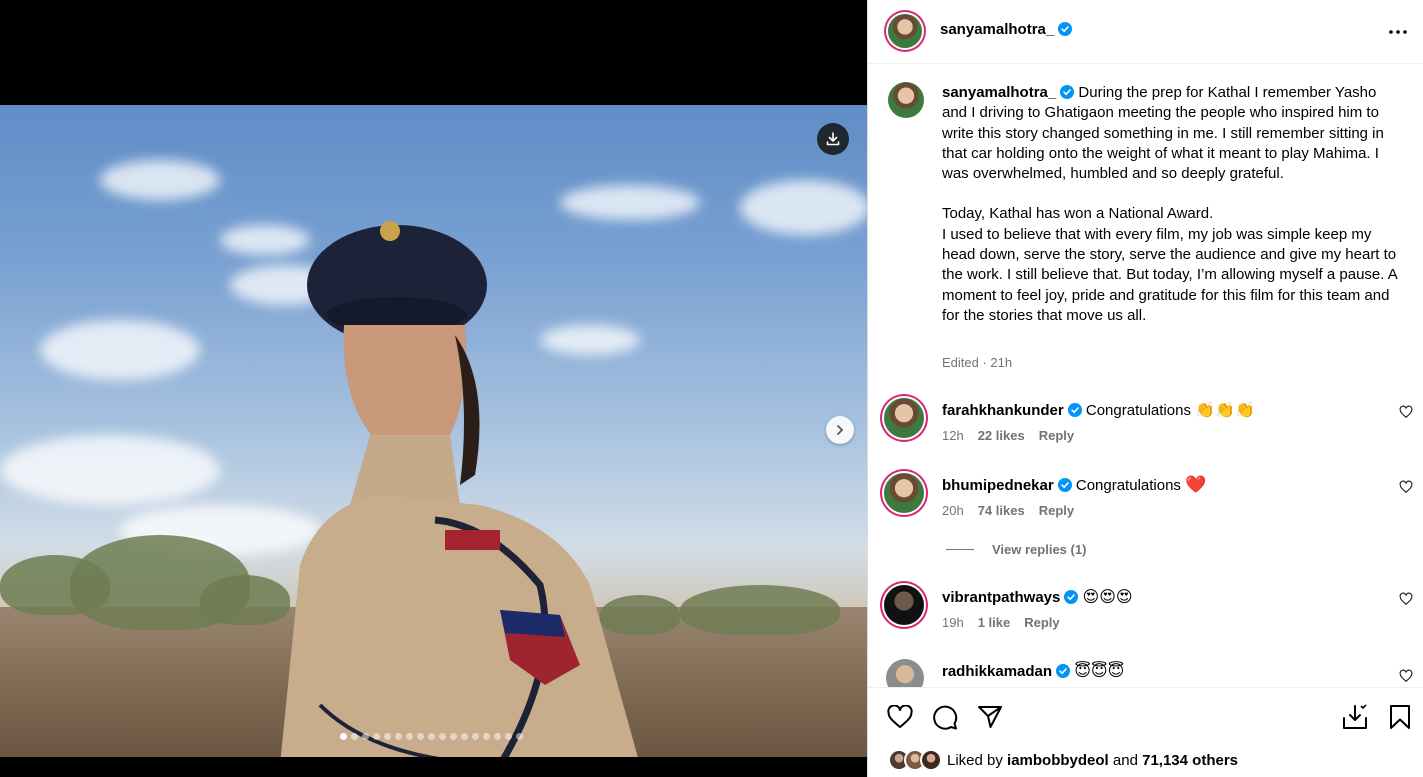  I want to click on bookmark-button, so click(1400, 717).